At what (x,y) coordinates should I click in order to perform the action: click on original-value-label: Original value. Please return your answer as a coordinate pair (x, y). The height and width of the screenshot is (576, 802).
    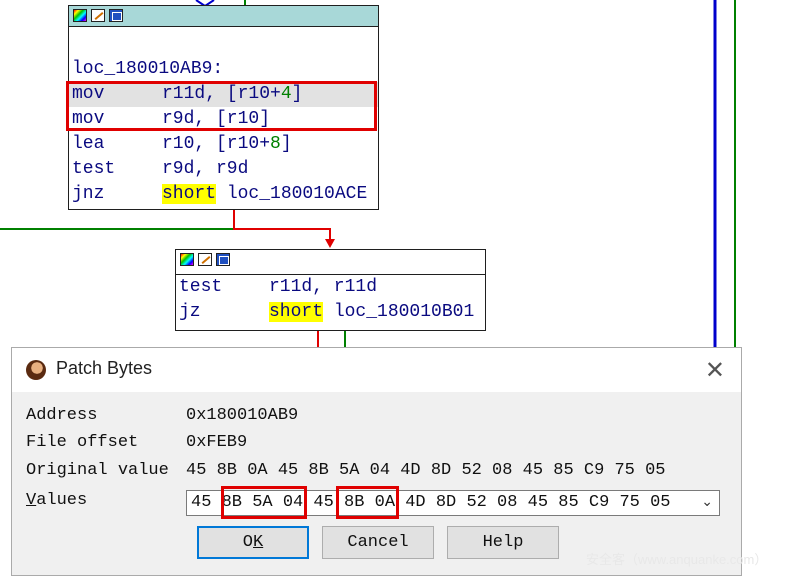
    Looking at the image, I should click on (97, 470).